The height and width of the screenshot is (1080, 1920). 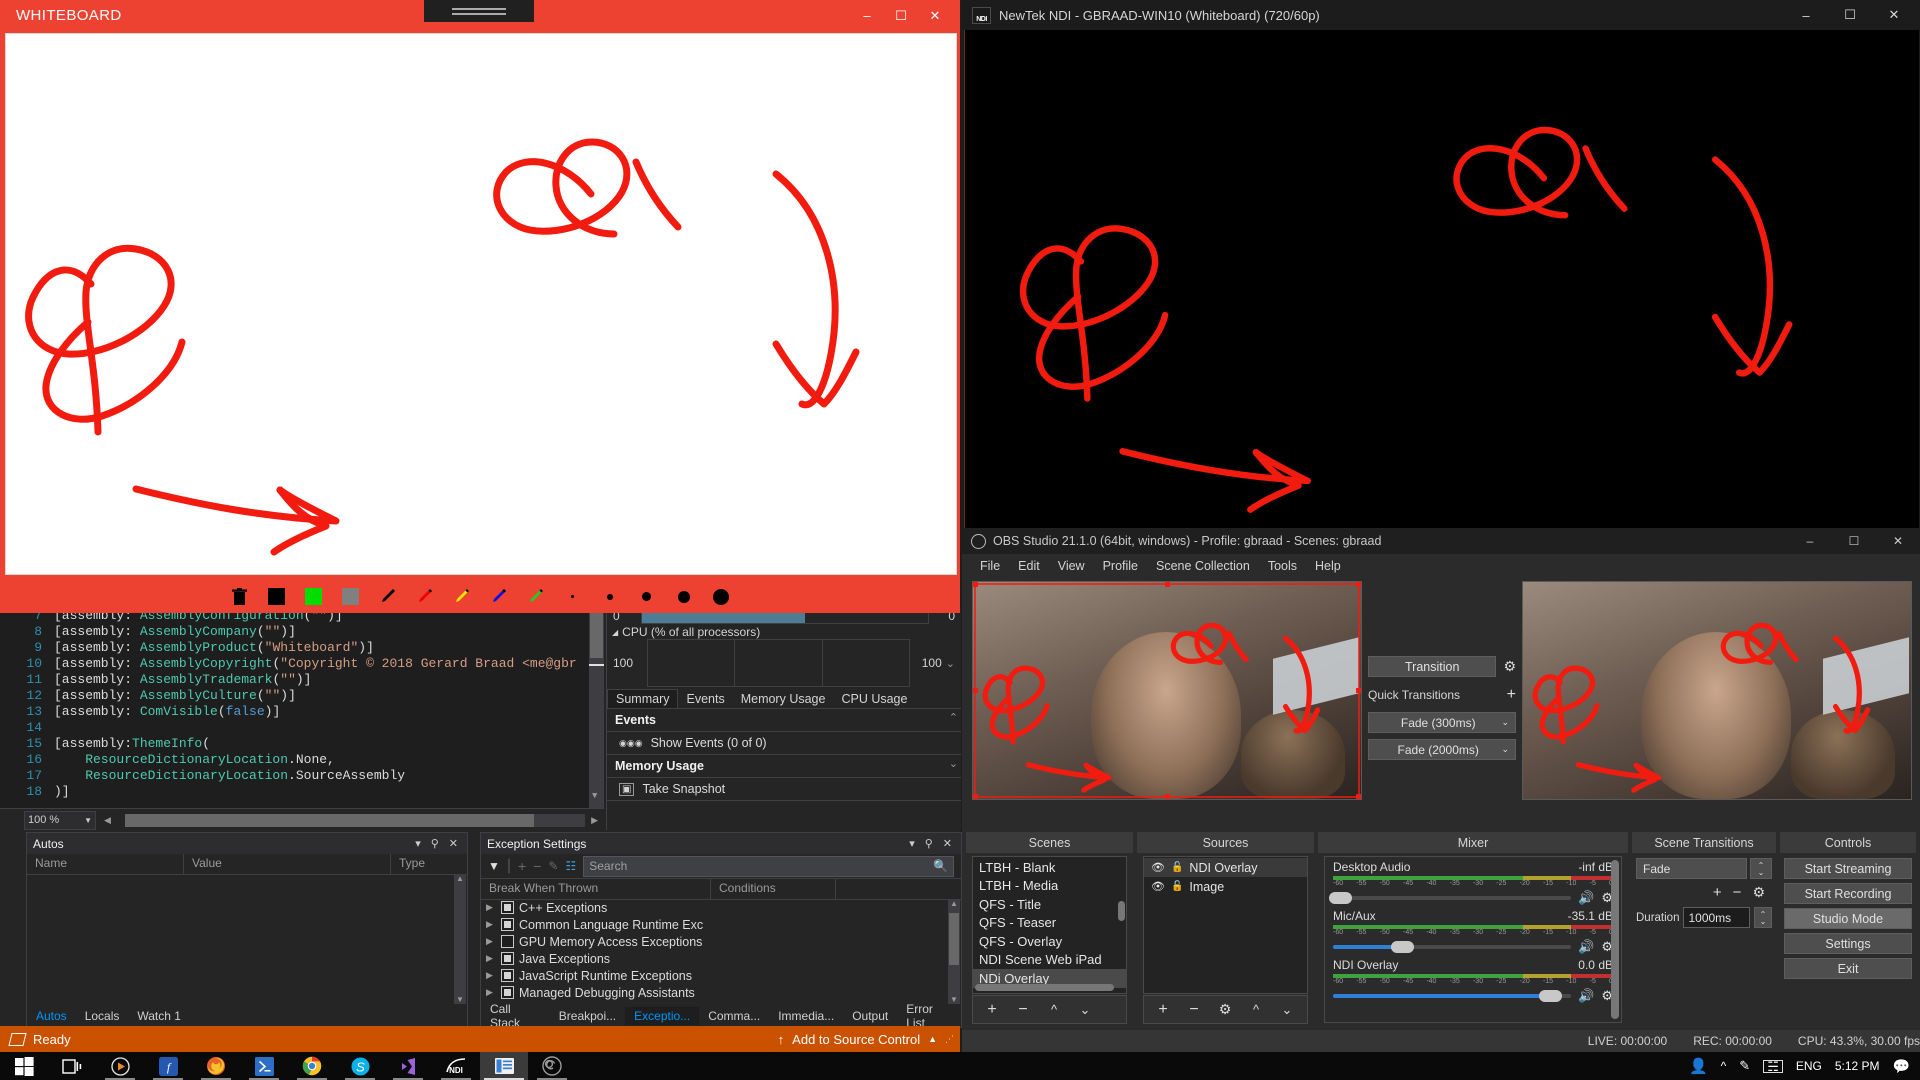 I want to click on pen-black-button, so click(x=388, y=597).